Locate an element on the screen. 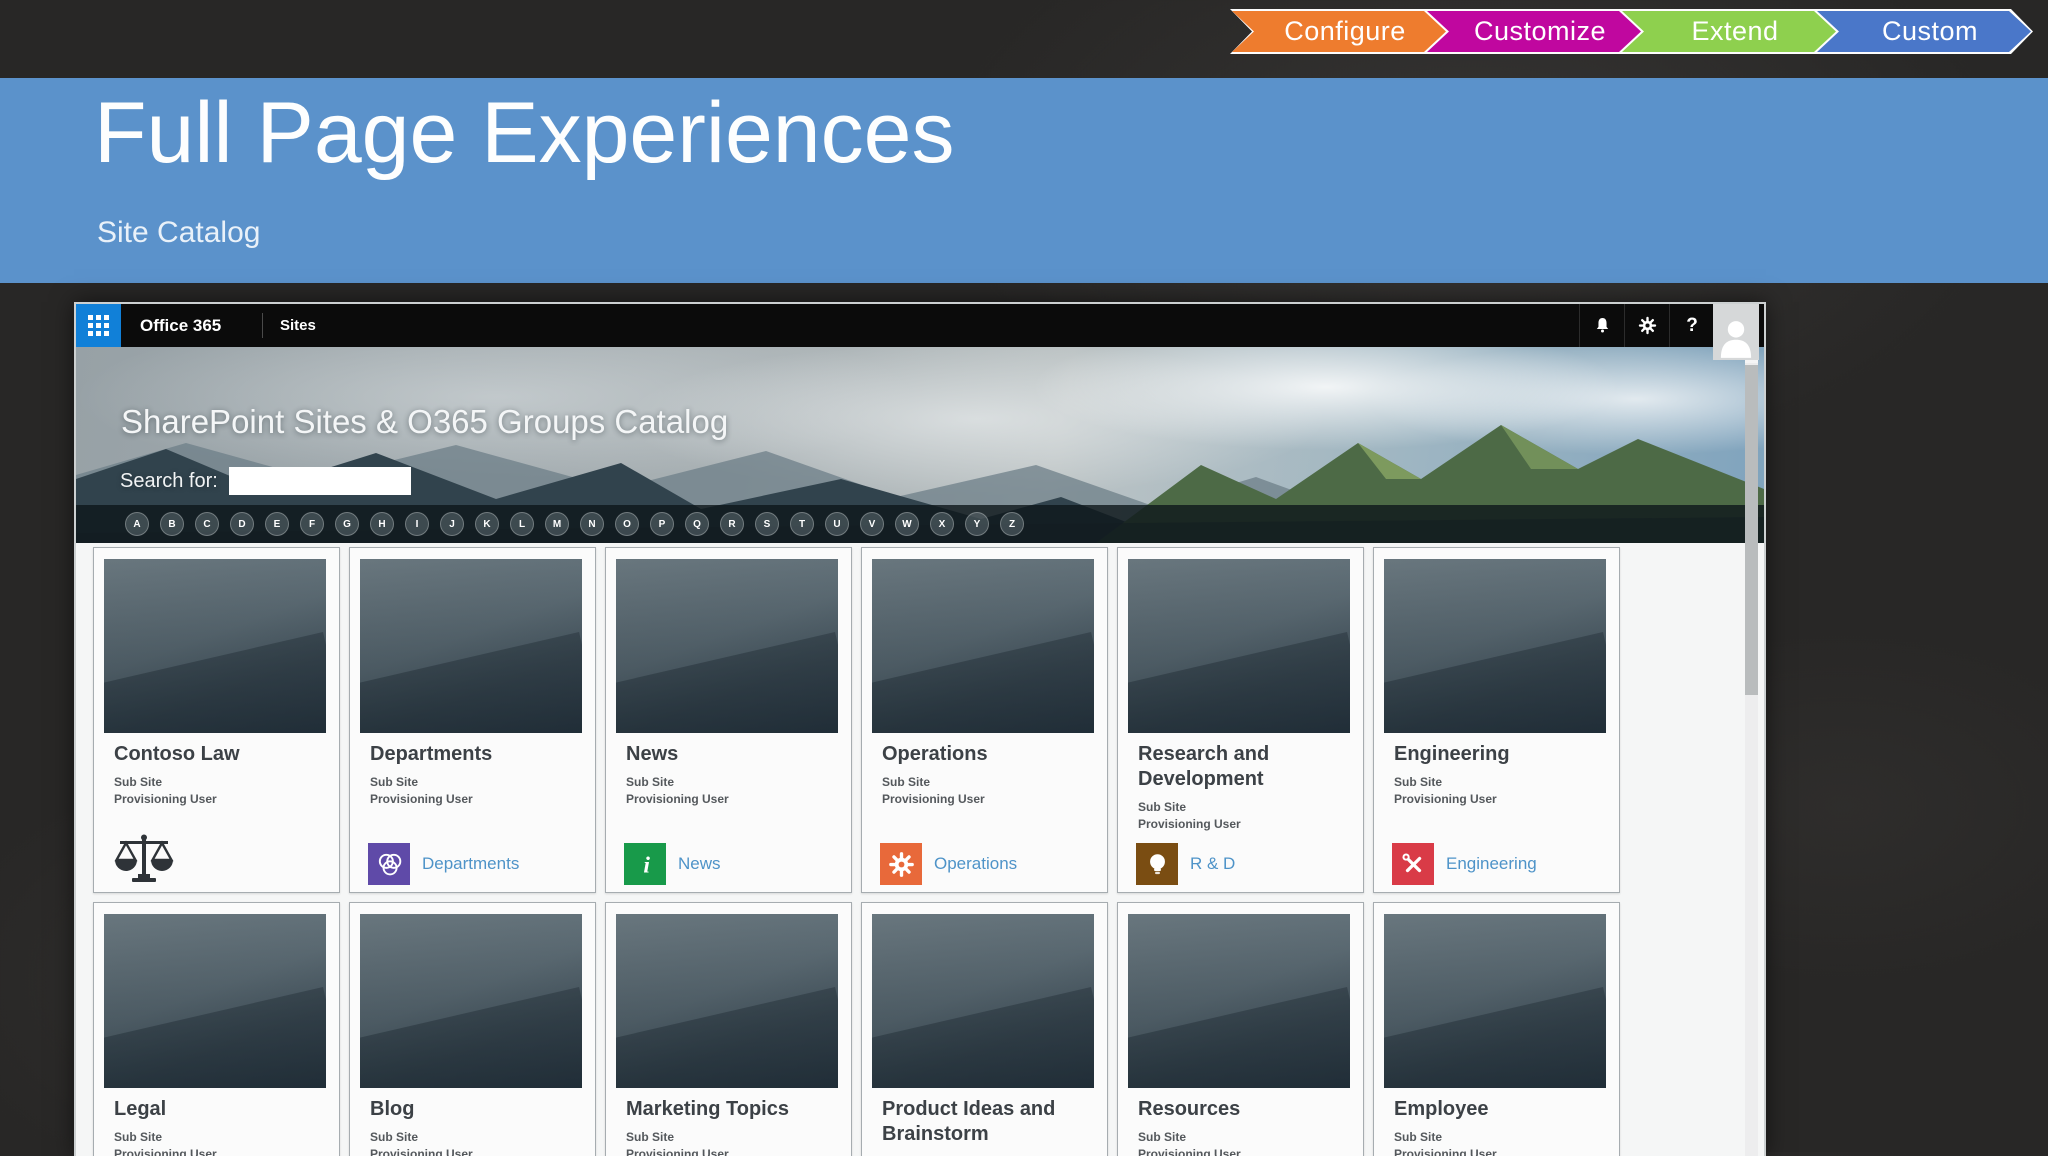  alpha-filter-E: E is located at coordinates (277, 524).